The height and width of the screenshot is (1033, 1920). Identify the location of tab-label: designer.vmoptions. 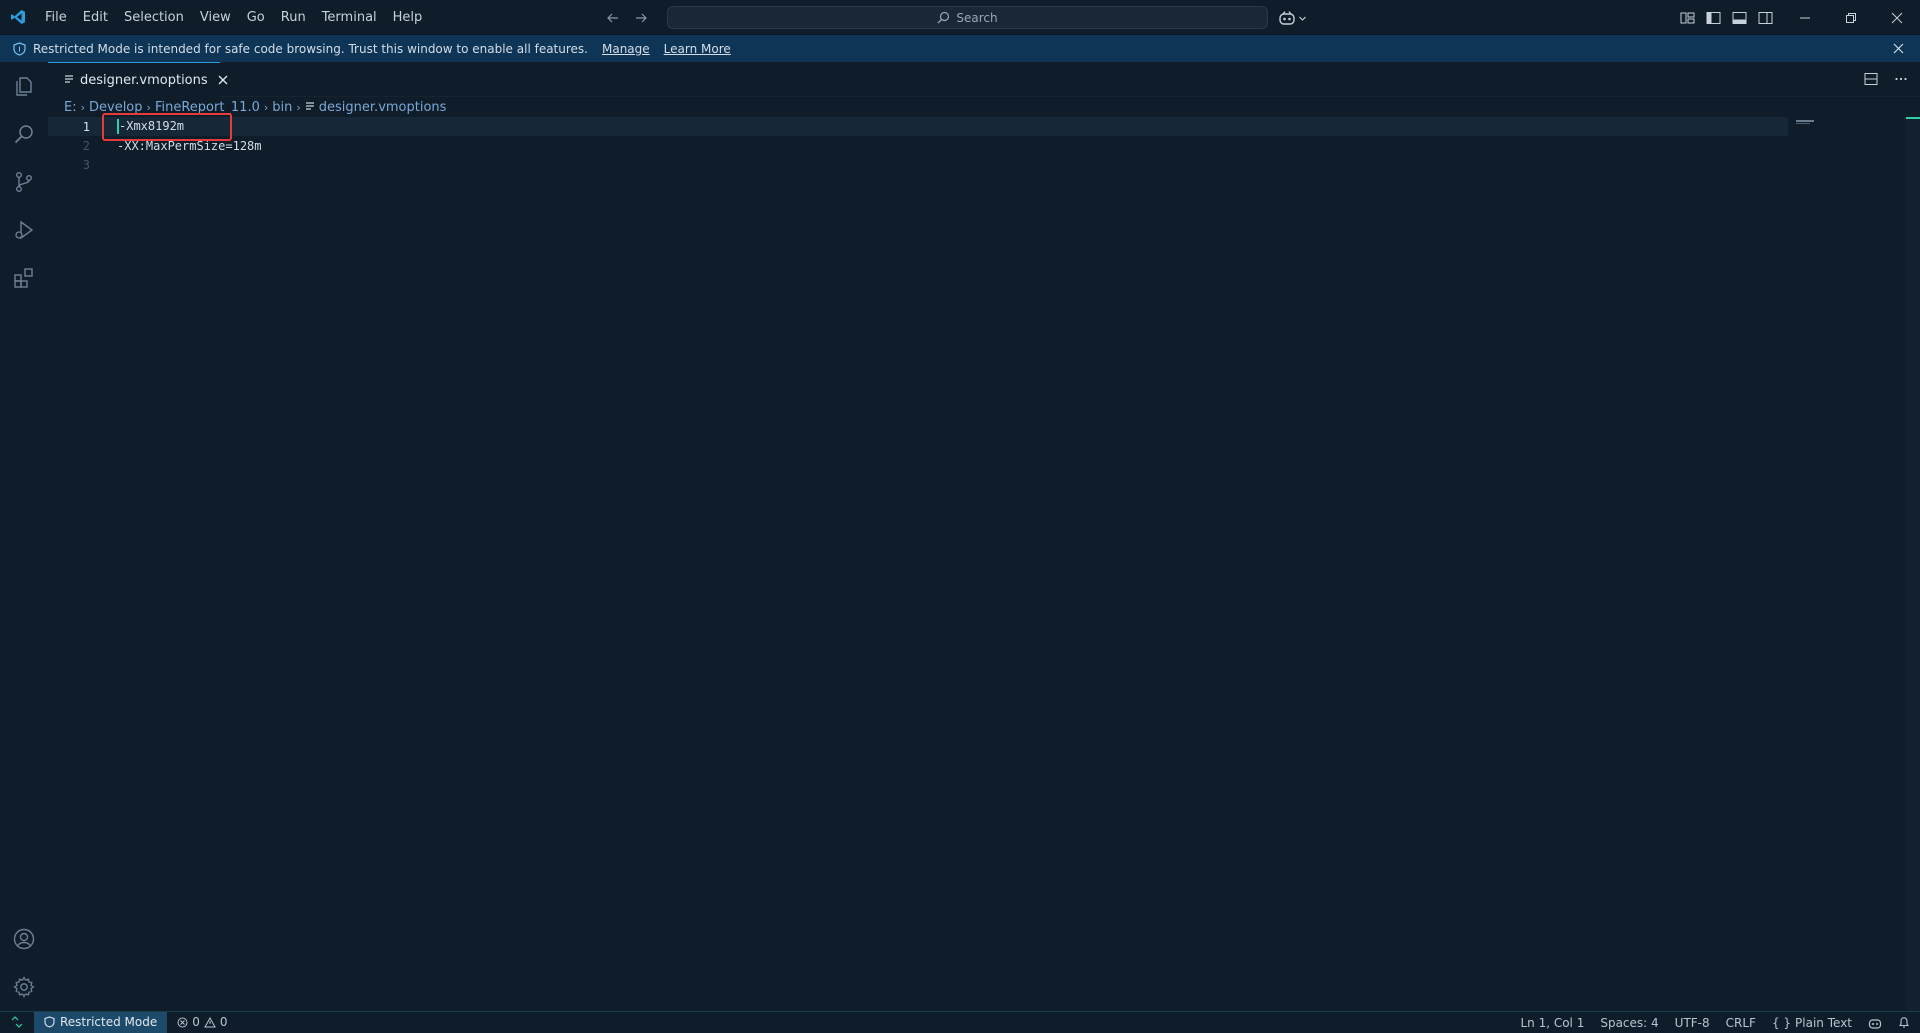
(144, 80).